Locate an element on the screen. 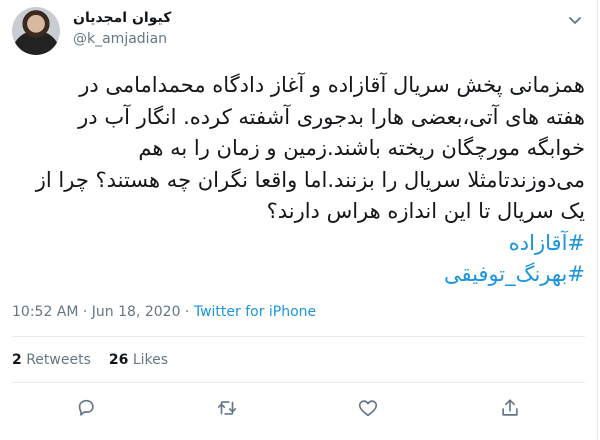 Image resolution: width=600 pixels, height=440 pixels. hashtag-link: #بهرنگ_توفیقی is located at coordinates (298, 275).